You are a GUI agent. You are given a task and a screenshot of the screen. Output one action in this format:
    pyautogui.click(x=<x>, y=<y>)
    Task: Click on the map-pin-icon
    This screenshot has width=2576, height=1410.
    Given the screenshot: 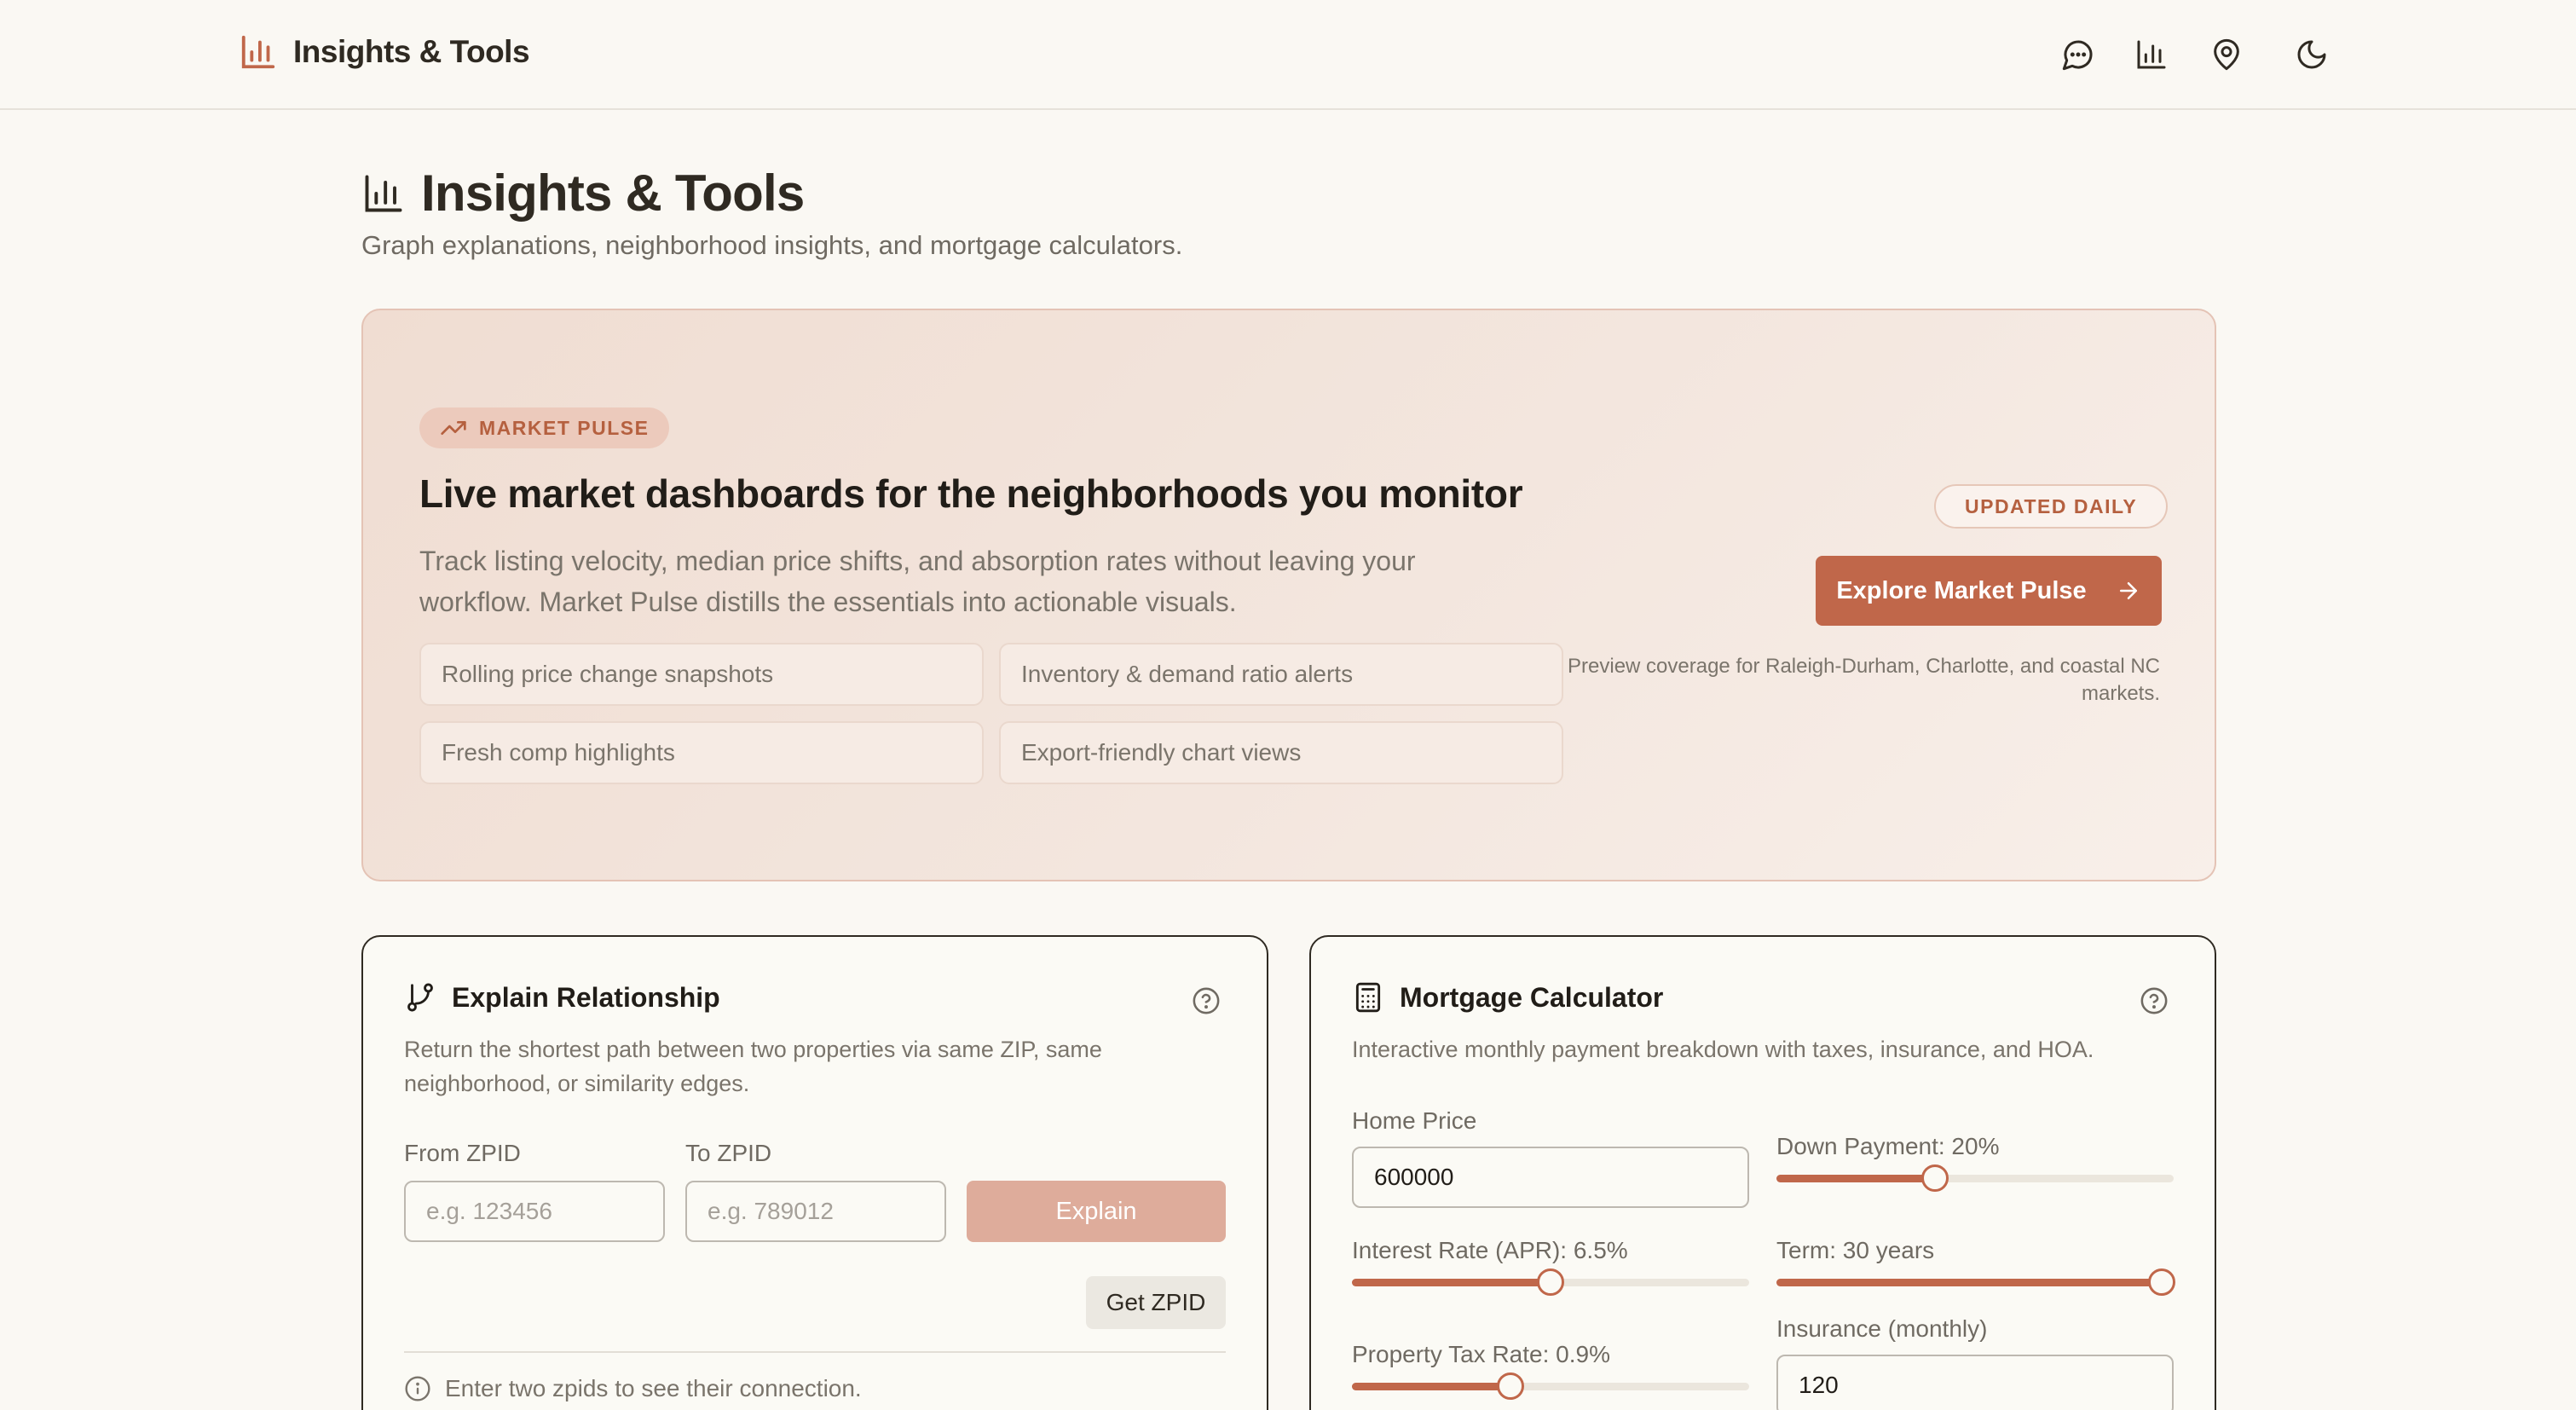 What is the action you would take?
    pyautogui.click(x=2226, y=54)
    